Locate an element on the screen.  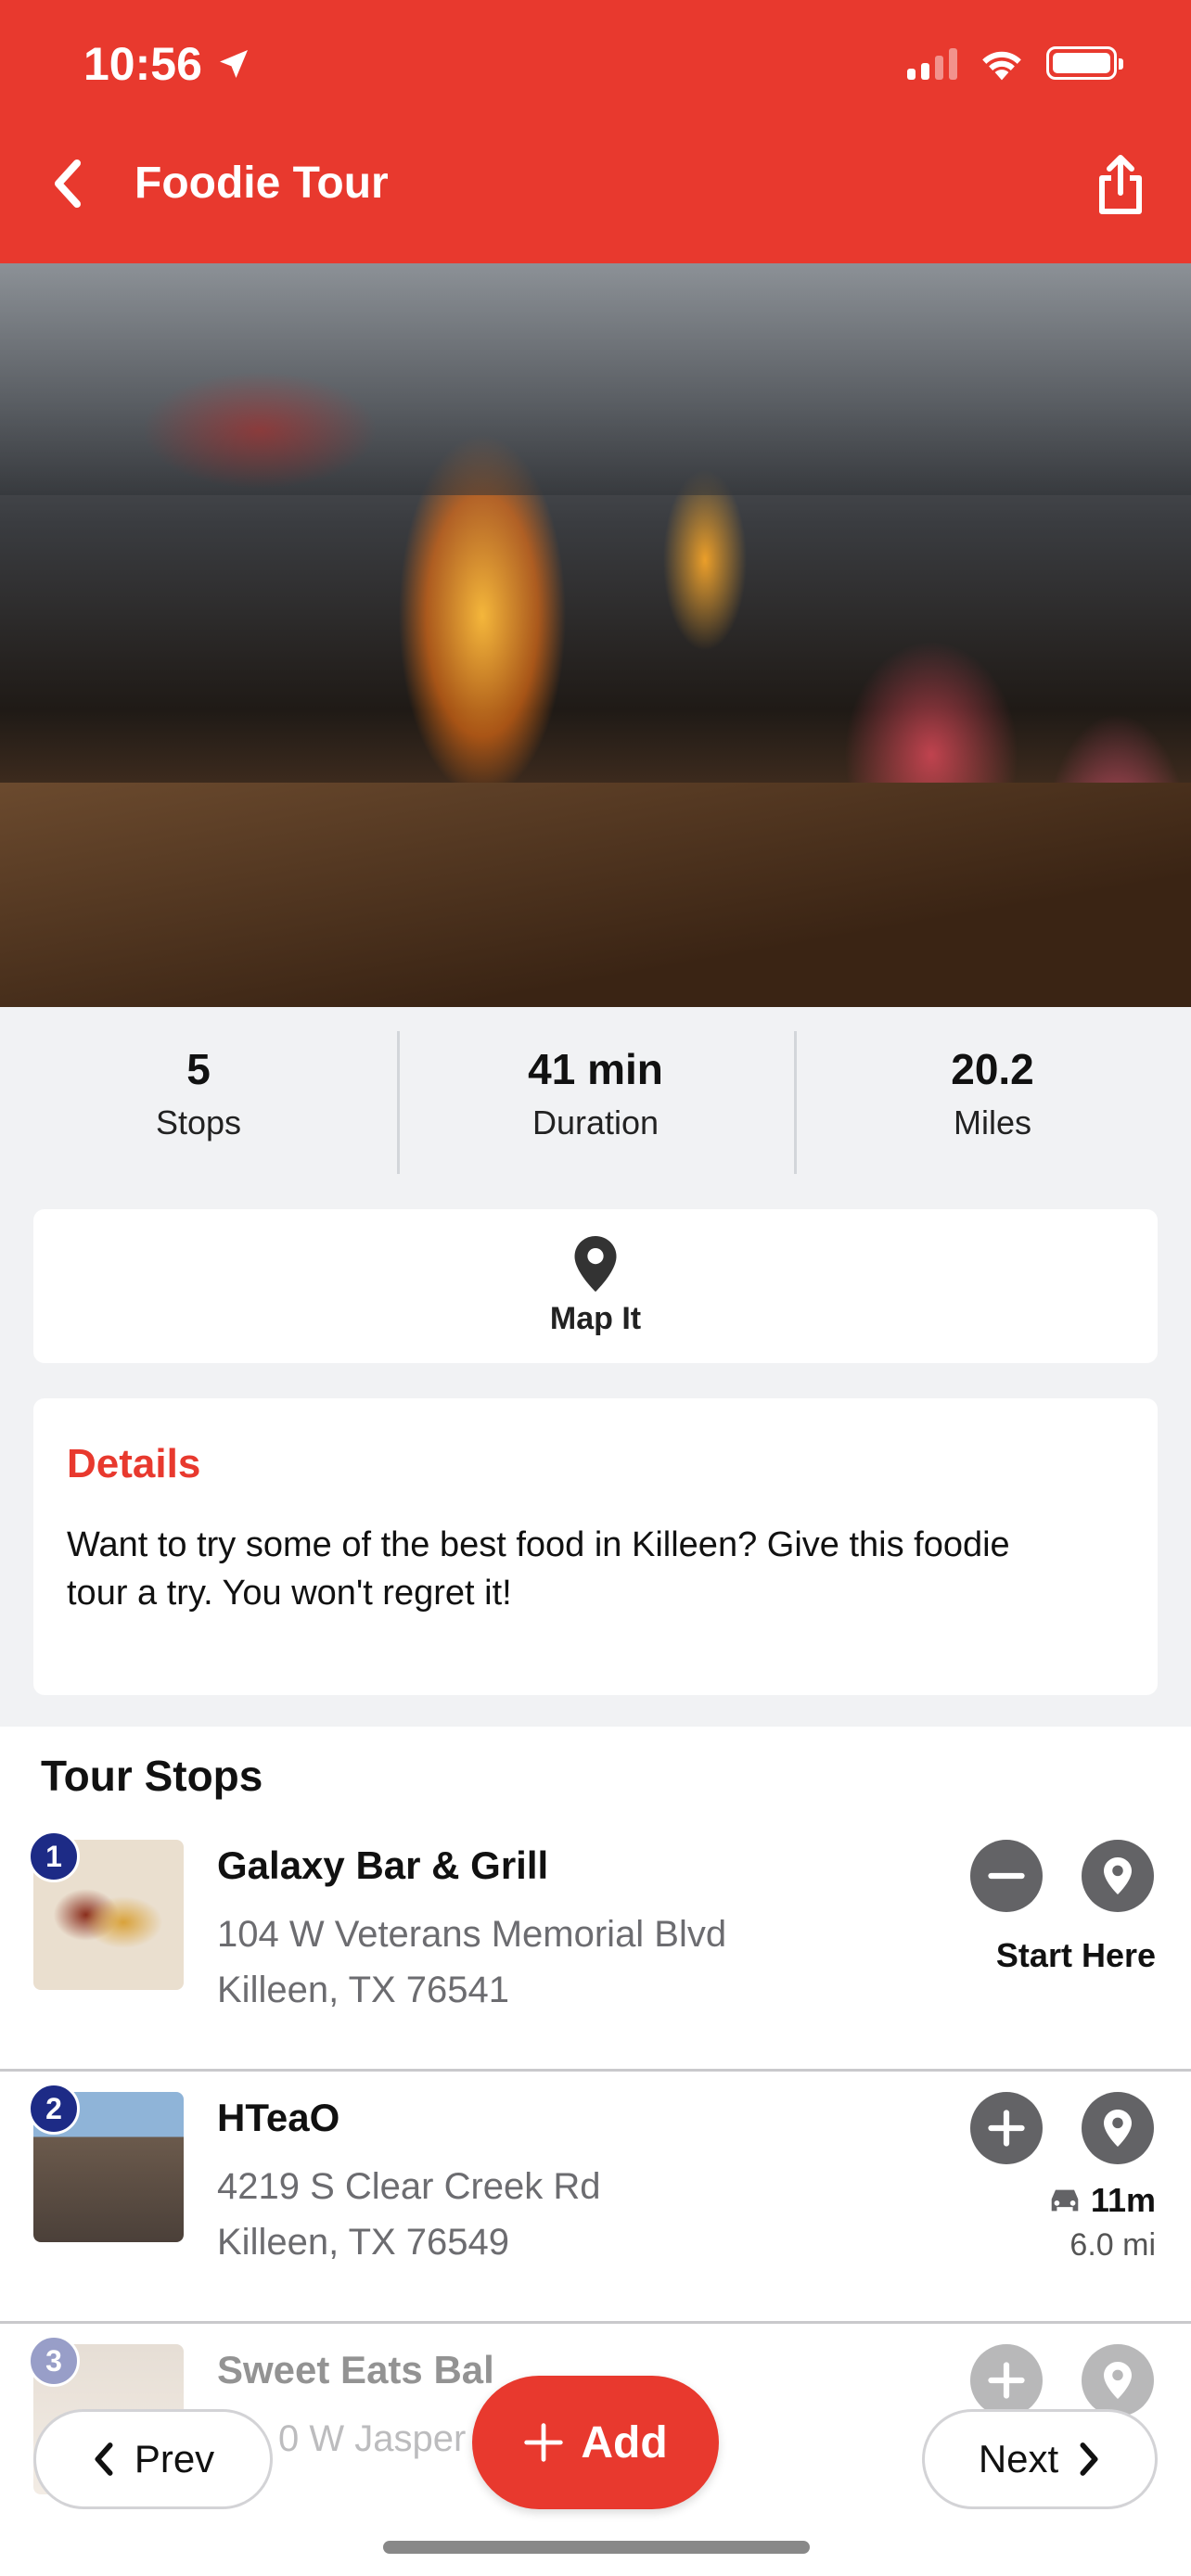
cellular-signal-icon is located at coordinates (932, 63).